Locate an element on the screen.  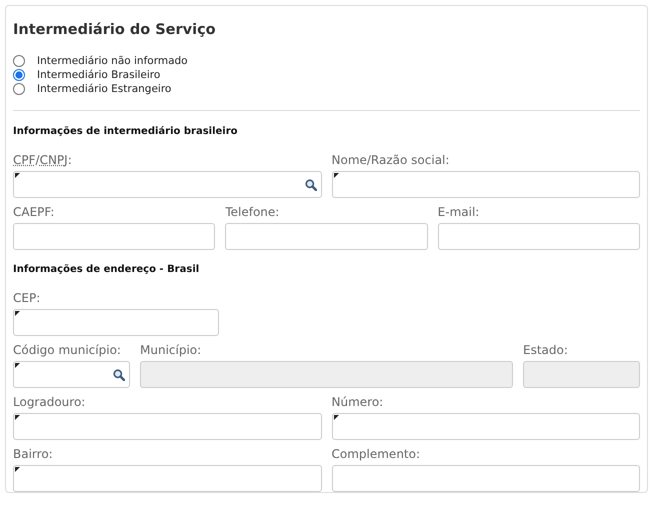
field-label: Bairro: is located at coordinates (33, 454).